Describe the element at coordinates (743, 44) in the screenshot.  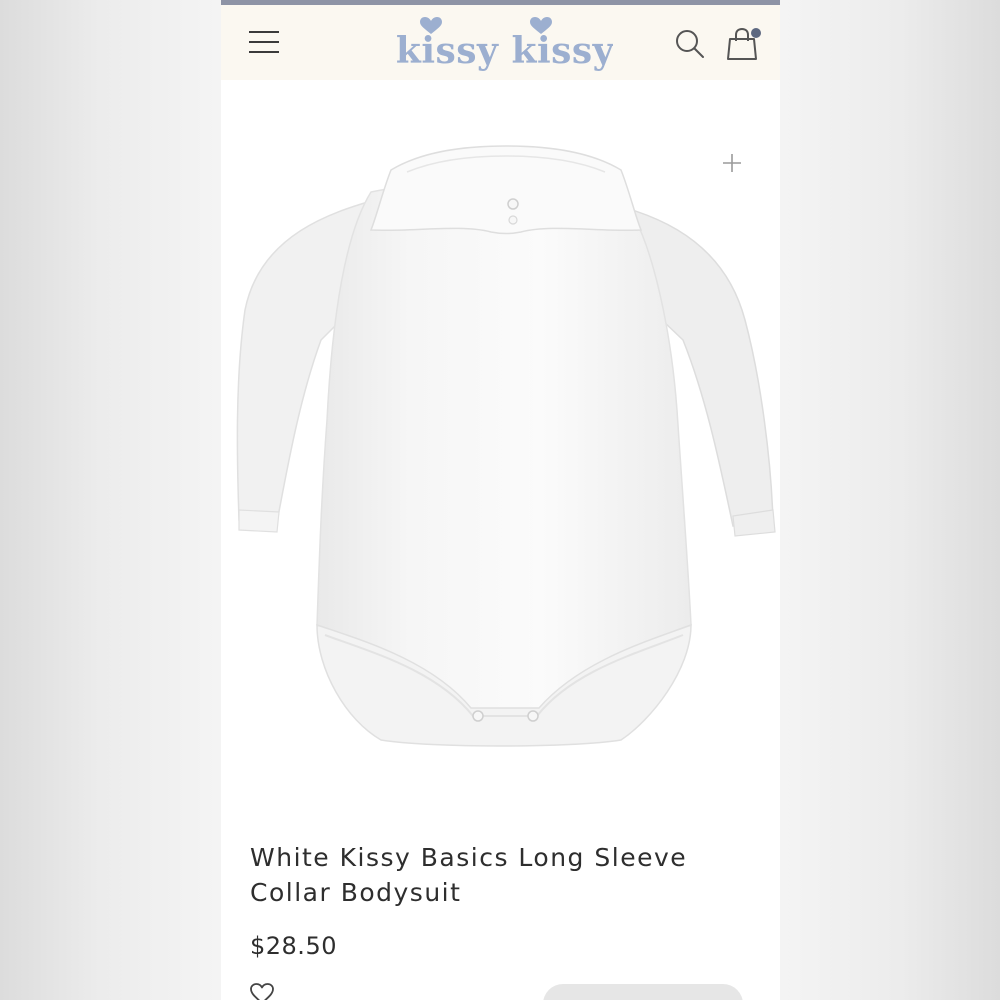
I see `shopping-bag-icon` at that location.